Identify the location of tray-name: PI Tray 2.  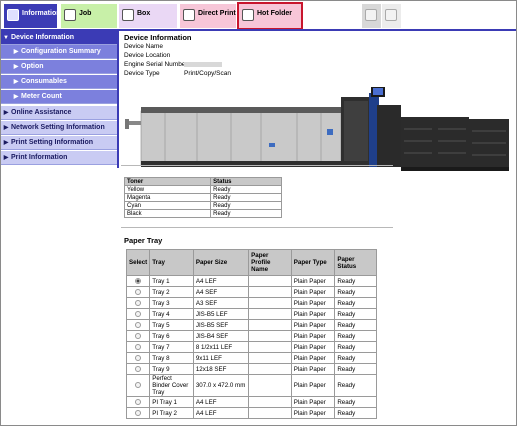
(171, 413).